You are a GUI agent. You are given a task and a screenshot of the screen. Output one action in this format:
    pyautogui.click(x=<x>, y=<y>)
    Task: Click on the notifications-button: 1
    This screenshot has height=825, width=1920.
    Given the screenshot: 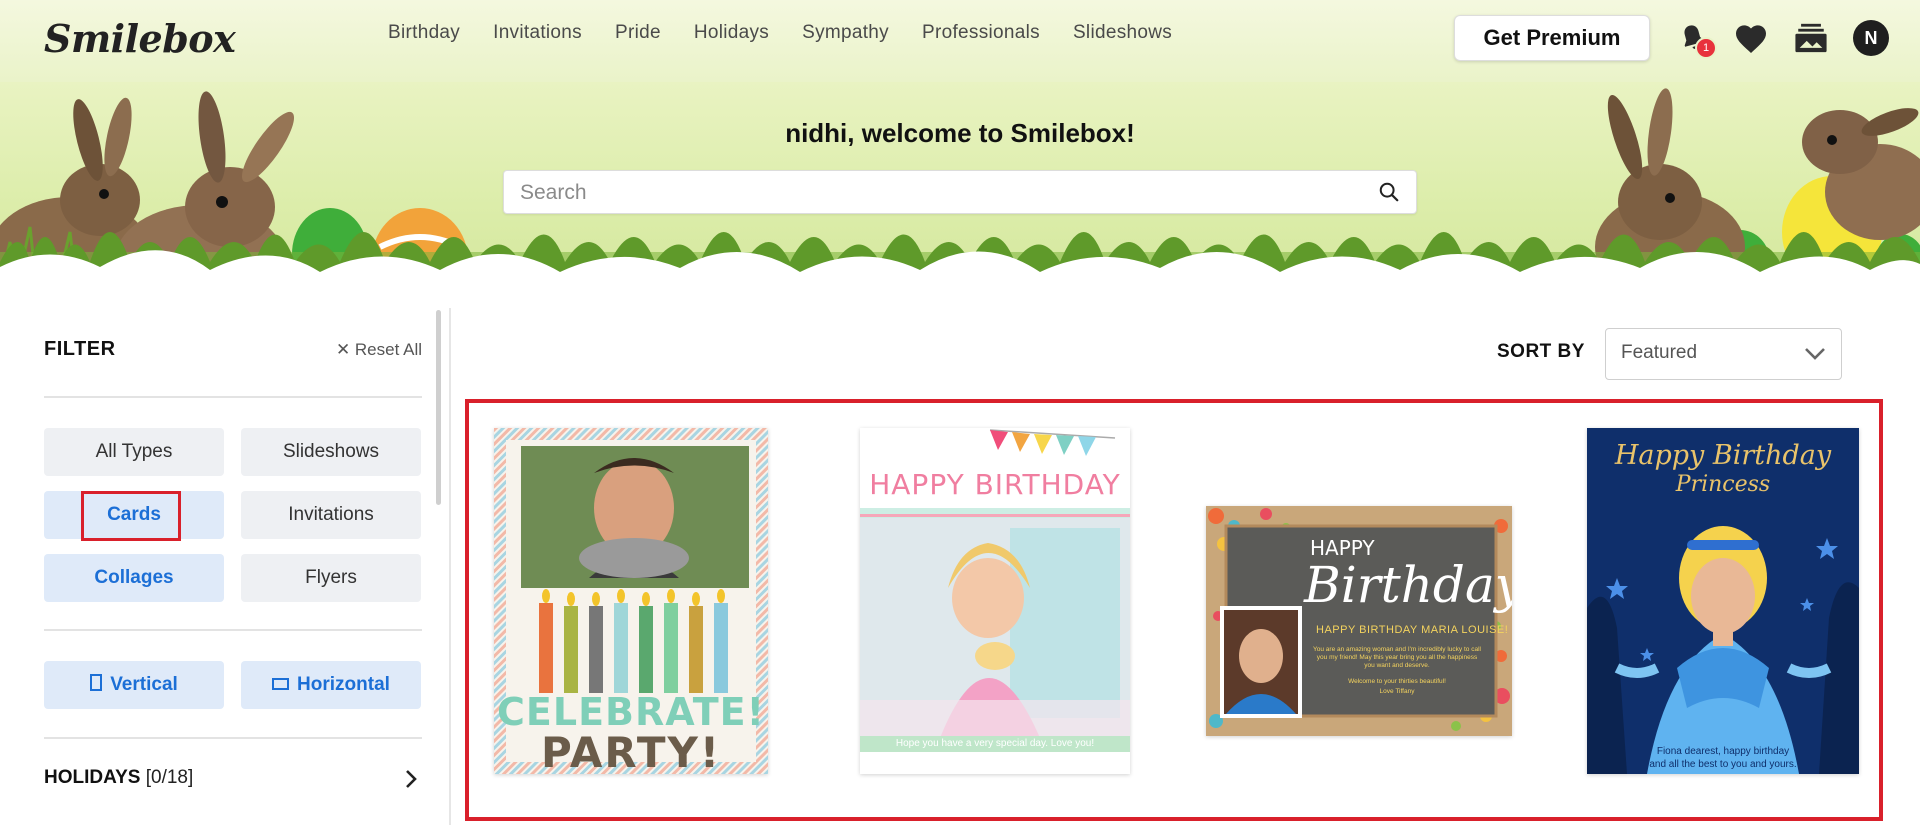 What is the action you would take?
    pyautogui.click(x=1695, y=38)
    